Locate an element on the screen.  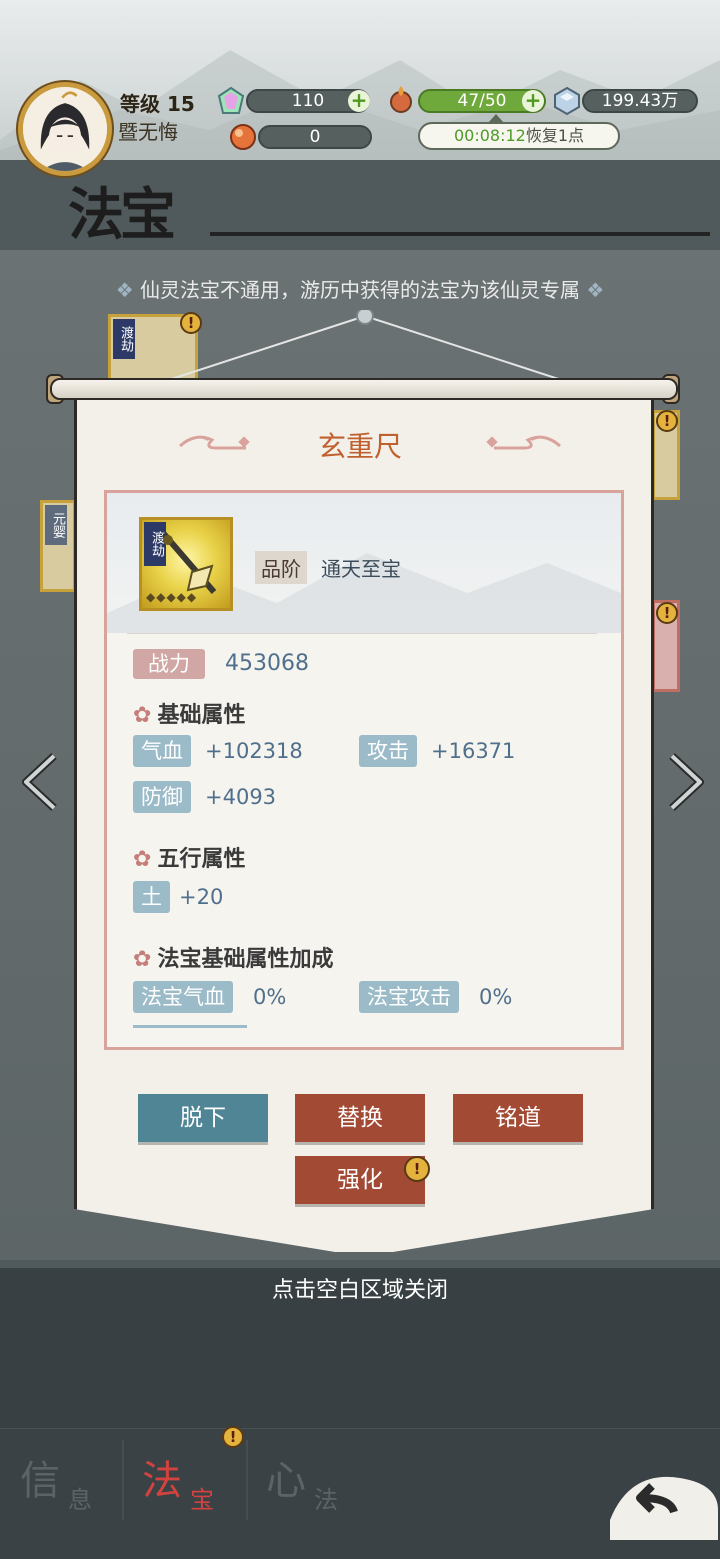
tab-info-label: 信 is located at coordinates (40, 1481).